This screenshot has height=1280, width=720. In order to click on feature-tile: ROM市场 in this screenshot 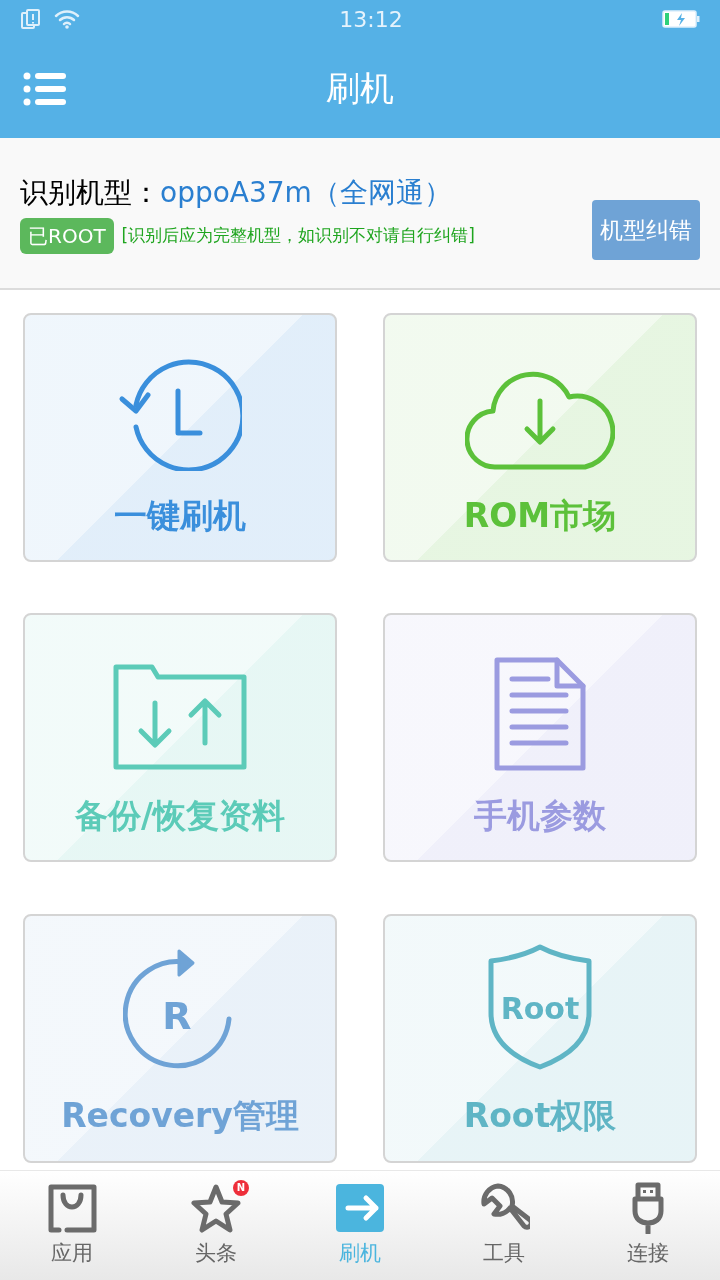, I will do `click(540, 437)`.